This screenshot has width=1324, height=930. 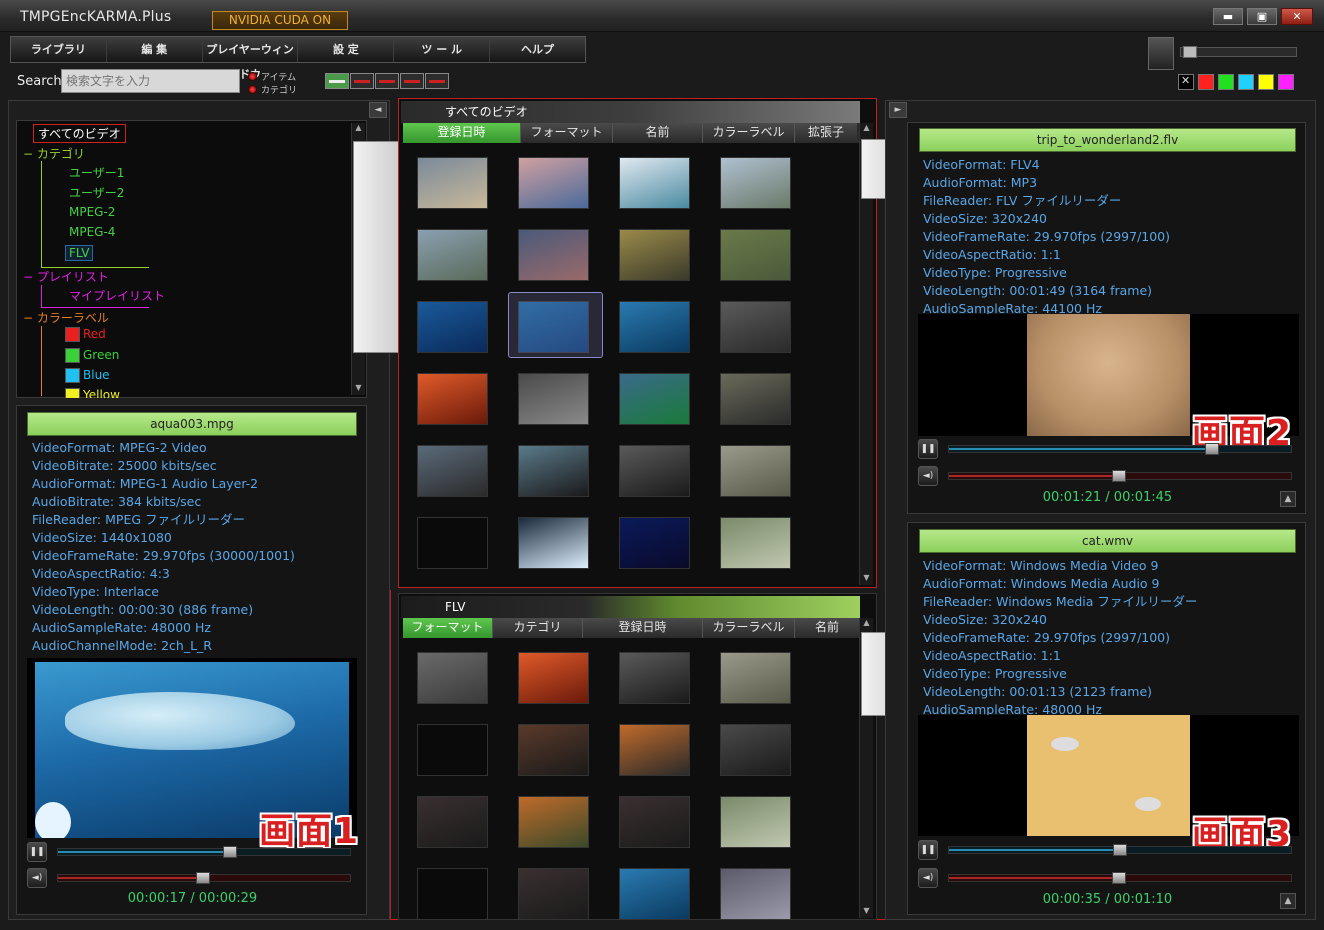 What do you see at coordinates (66, 317) in the screenshot?
I see `tree-color-label: − カラーラベル` at bounding box center [66, 317].